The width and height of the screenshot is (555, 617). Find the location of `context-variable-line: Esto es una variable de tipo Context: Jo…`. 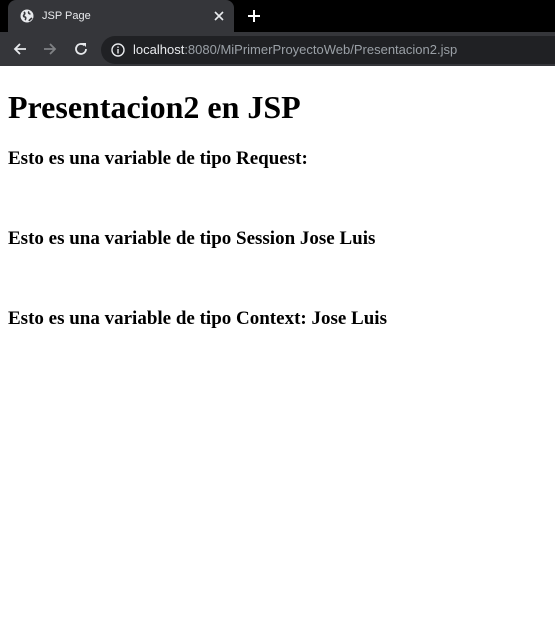

context-variable-line: Esto es una variable de tipo Context: Jo… is located at coordinates (197, 318).